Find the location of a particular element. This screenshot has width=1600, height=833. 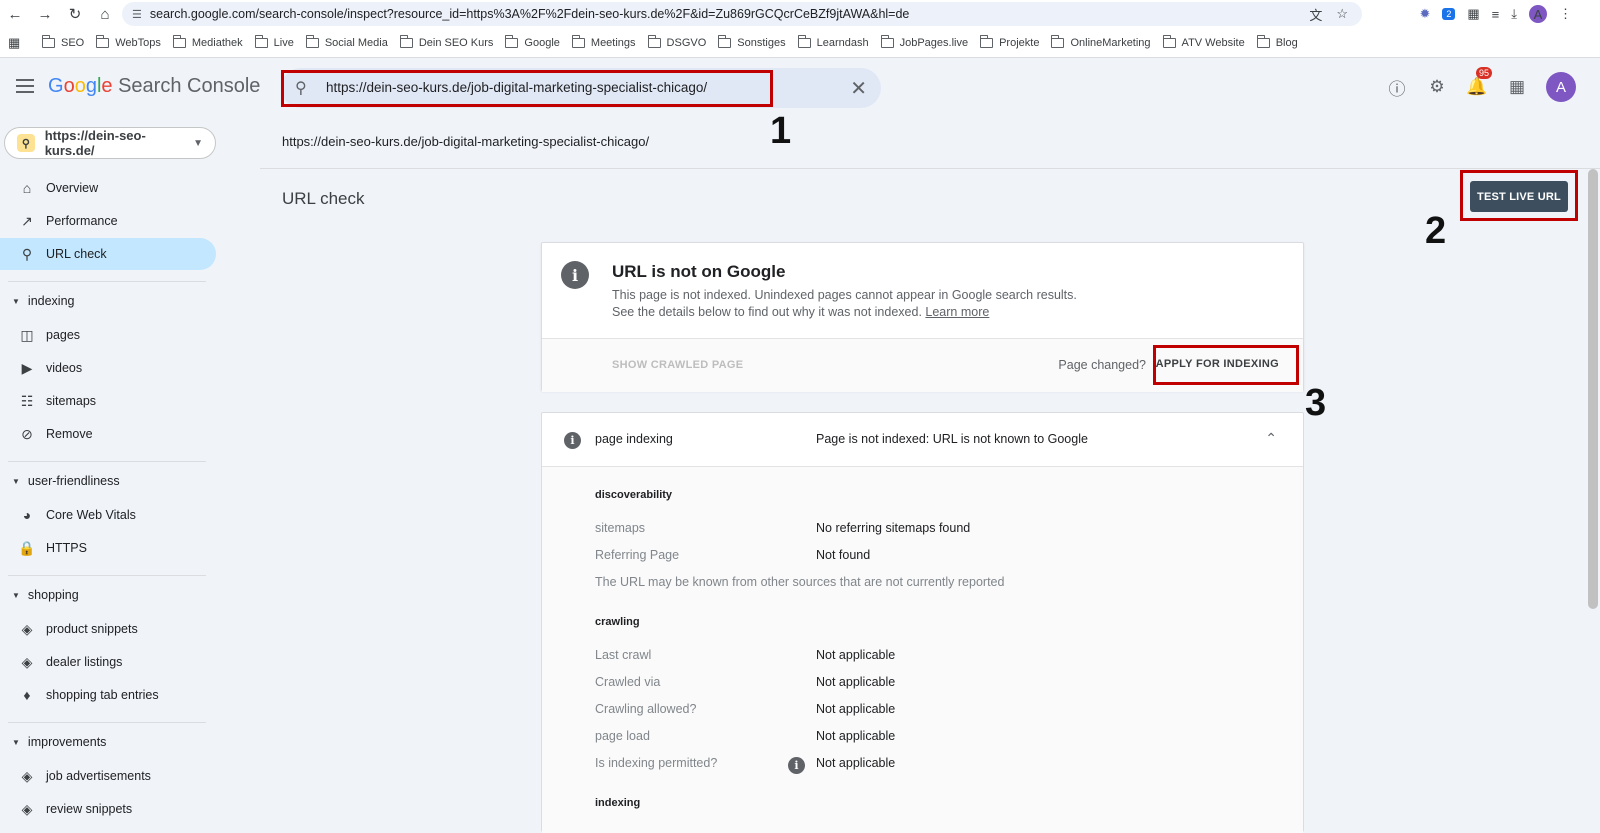

bookmark-folder: Social Media is located at coordinates (346, 41).